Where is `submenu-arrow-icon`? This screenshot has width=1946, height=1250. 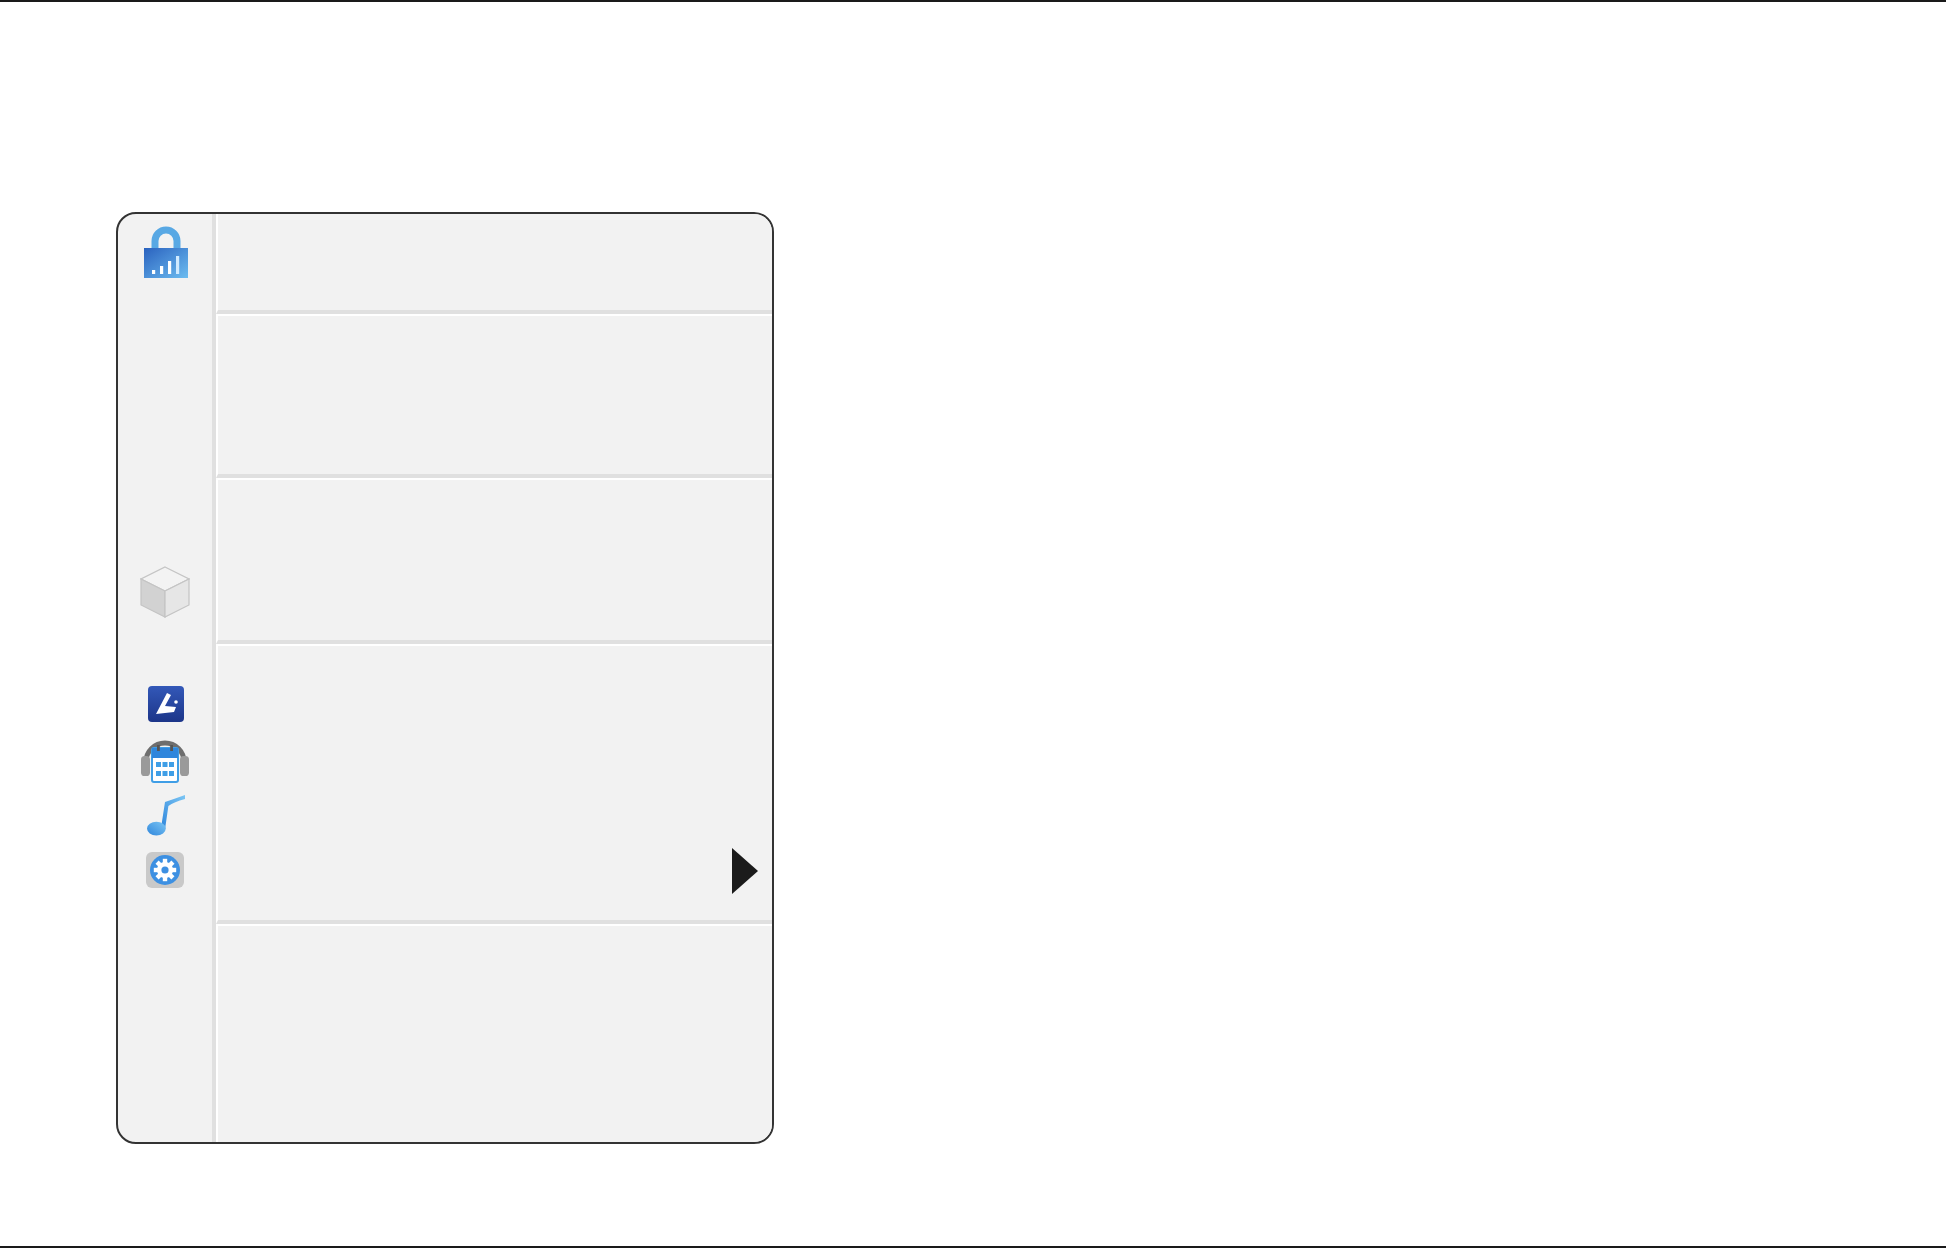
submenu-arrow-icon is located at coordinates (745, 871).